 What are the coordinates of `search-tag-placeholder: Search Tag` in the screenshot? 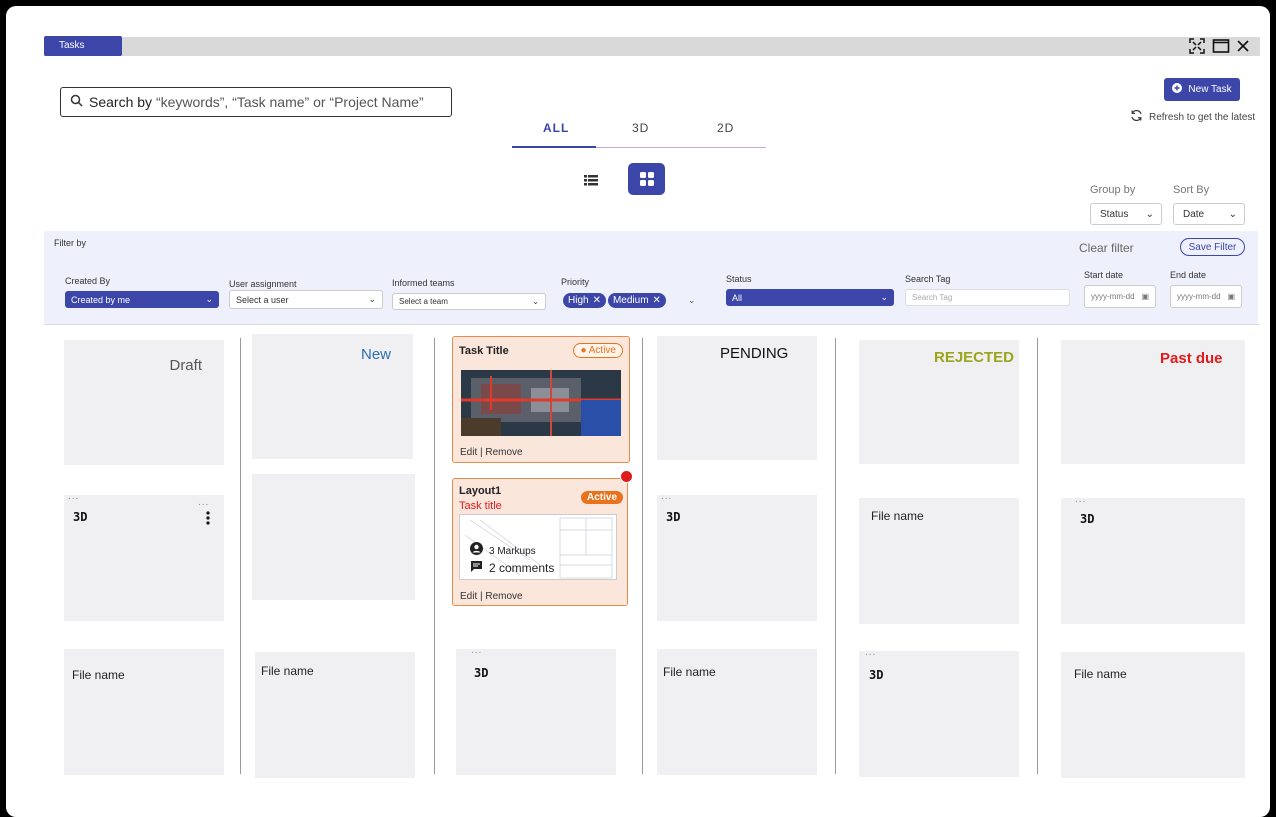 It's located at (932, 297).